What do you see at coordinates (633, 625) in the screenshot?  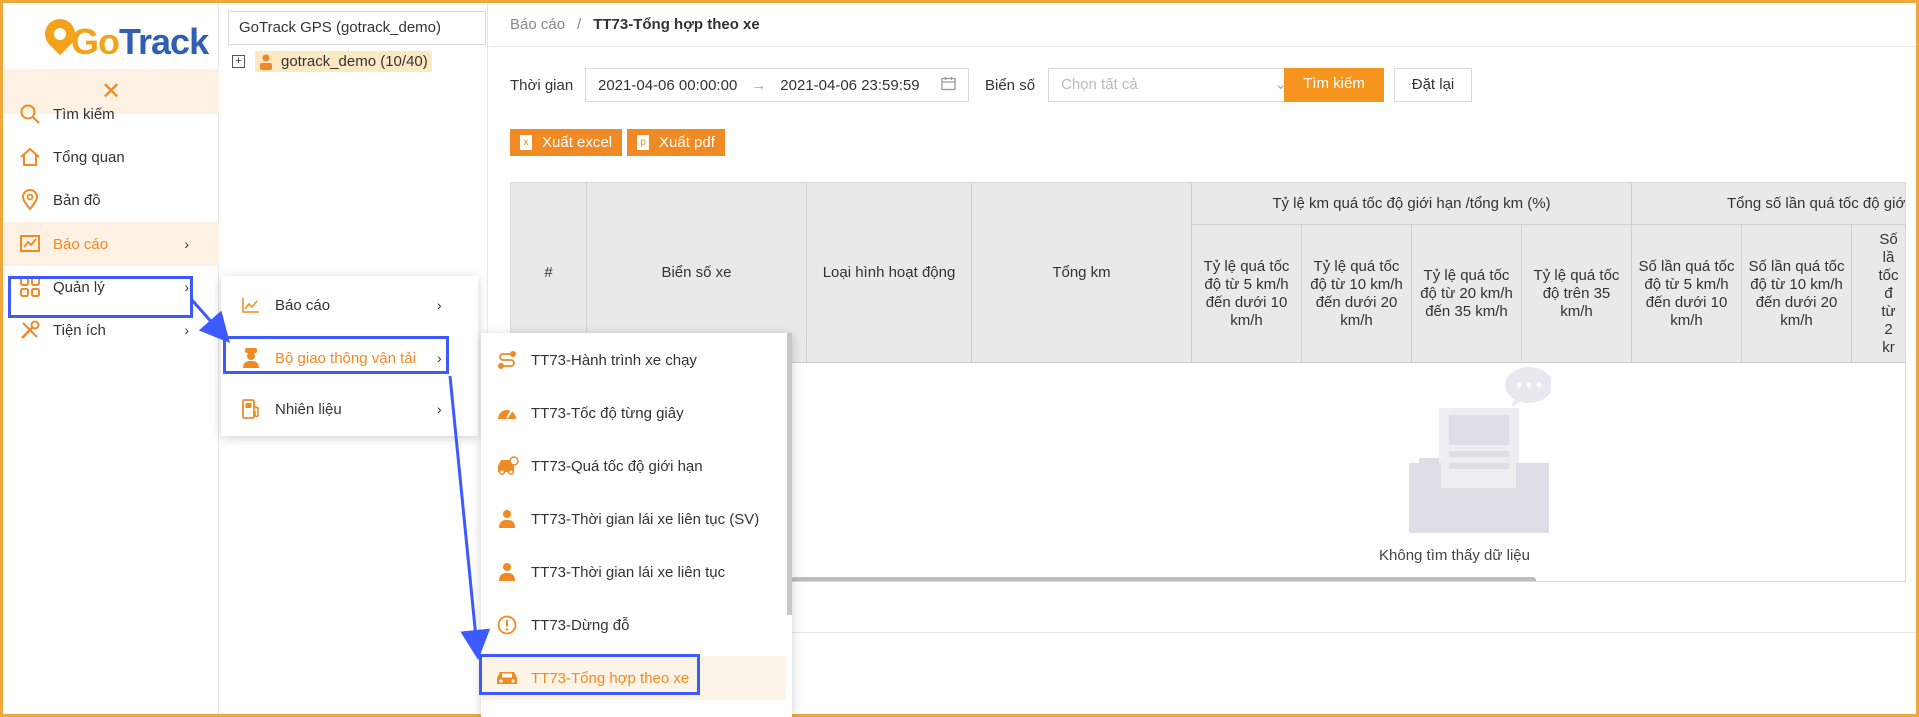 I see `submenu-item-stops: TT73-Dừng đỗ` at bounding box center [633, 625].